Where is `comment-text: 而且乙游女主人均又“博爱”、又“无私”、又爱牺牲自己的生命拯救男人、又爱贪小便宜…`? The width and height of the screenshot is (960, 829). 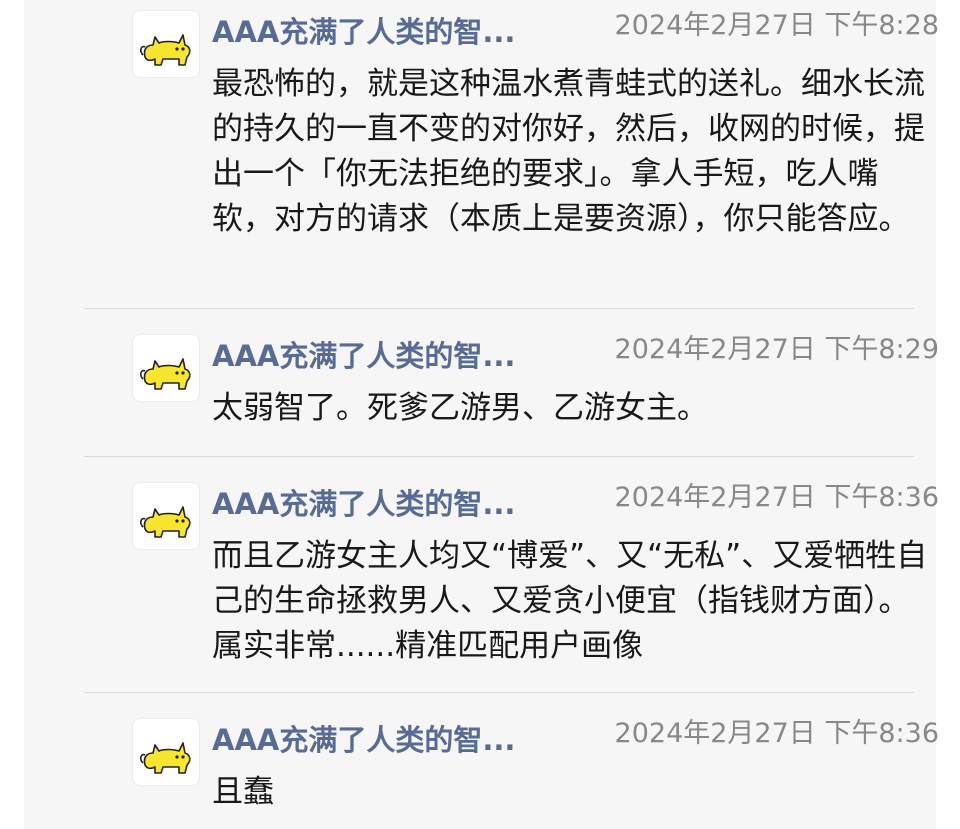
comment-text: 而且乙游女主人均又“博爱”、又“无私”、又爱牺牲自己的生命拯救男人、又爱贪小便宜… is located at coordinates (570, 601).